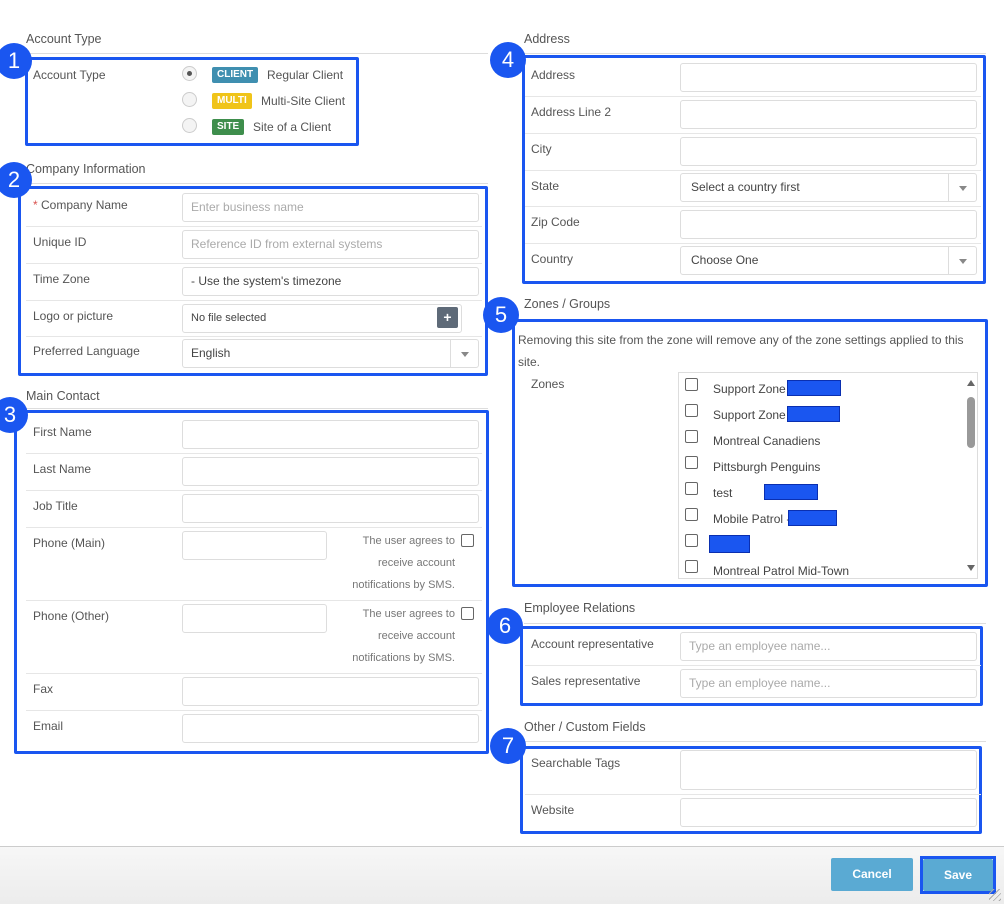 The width and height of the screenshot is (1004, 904). I want to click on radio-client-label: Regular Client, so click(305, 75).